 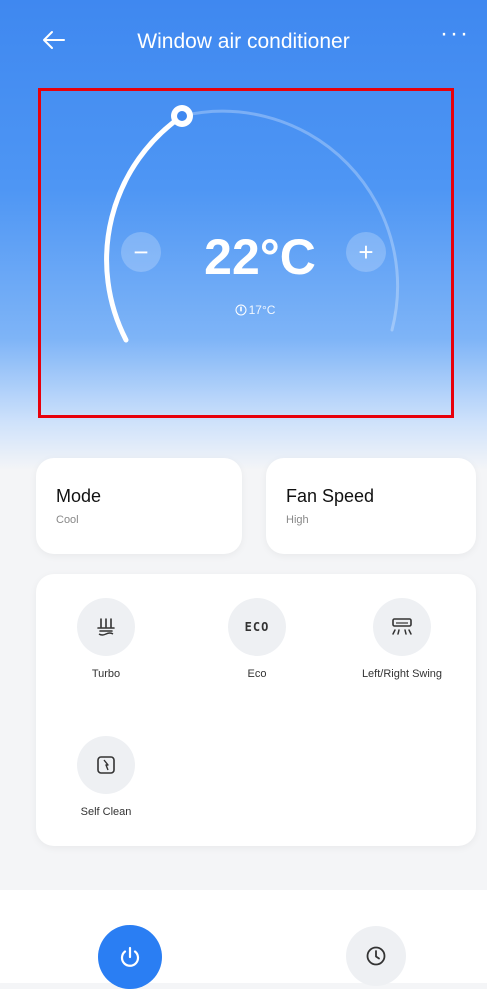 I want to click on indoor-temp-icon, so click(x=241, y=310).